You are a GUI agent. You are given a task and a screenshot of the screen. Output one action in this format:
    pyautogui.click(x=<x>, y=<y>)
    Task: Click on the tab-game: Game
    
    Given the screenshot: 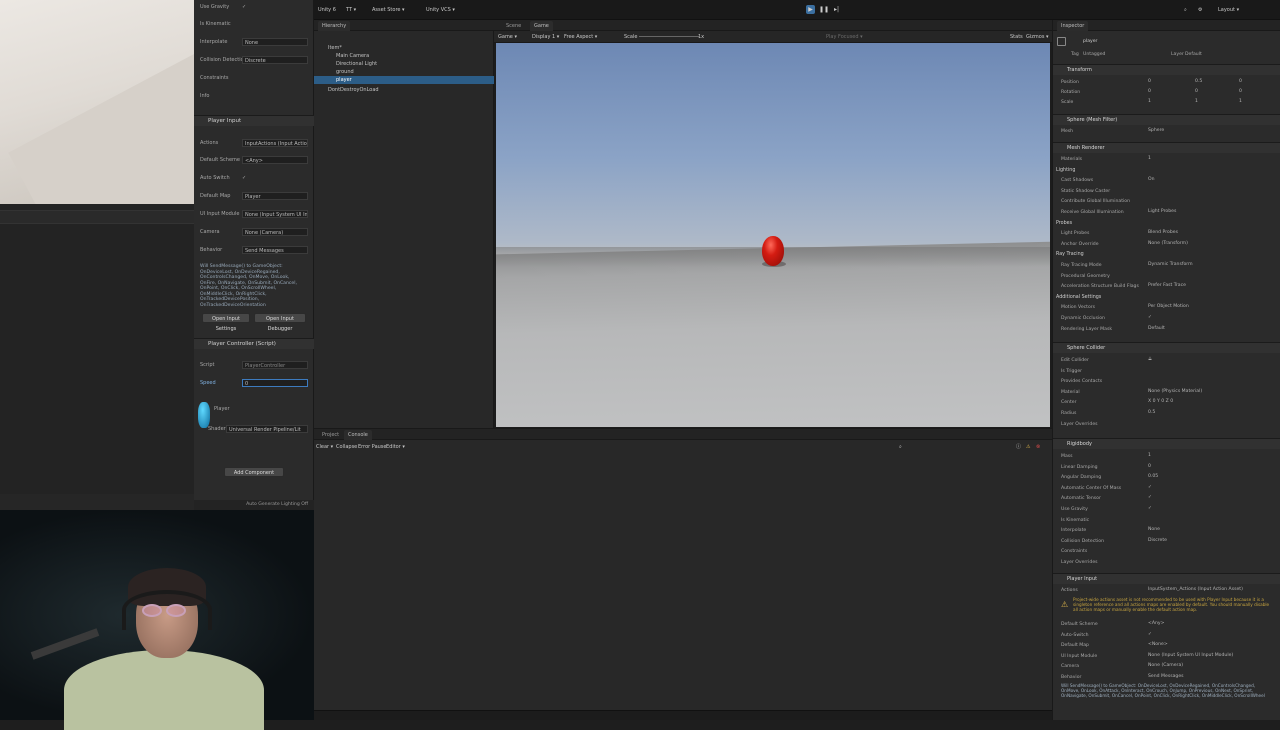 What is the action you would take?
    pyautogui.click(x=541, y=26)
    